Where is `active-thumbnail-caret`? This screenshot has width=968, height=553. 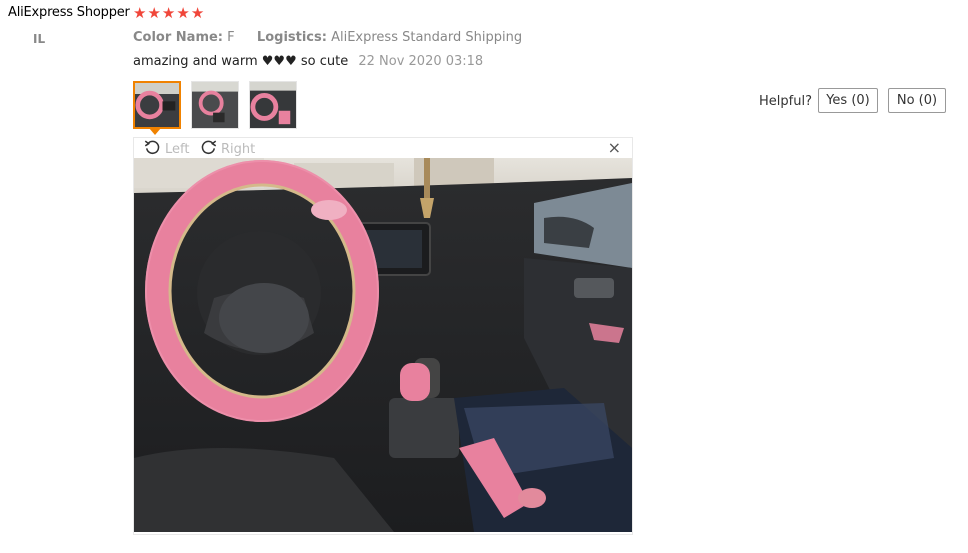 active-thumbnail-caret is located at coordinates (155, 131).